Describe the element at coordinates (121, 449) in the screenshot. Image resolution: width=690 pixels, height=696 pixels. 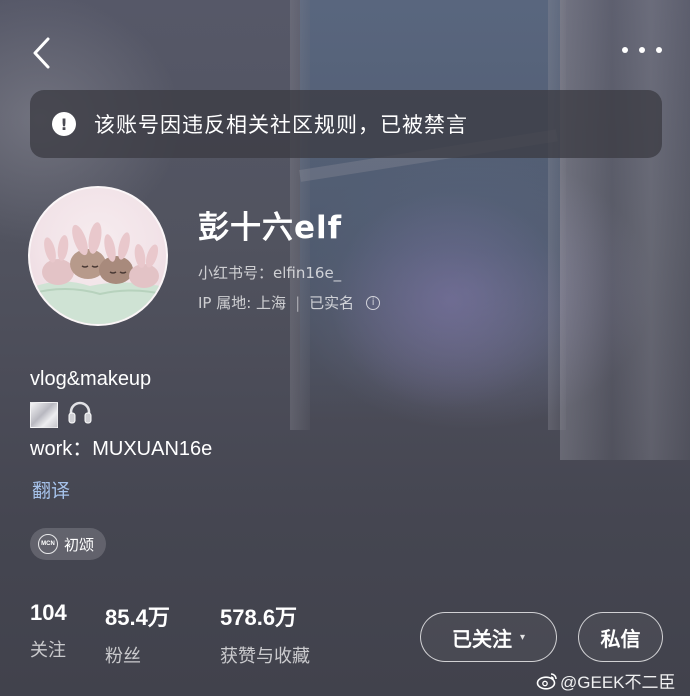
I see `bio-line: work：MUXUAN16e` at that location.